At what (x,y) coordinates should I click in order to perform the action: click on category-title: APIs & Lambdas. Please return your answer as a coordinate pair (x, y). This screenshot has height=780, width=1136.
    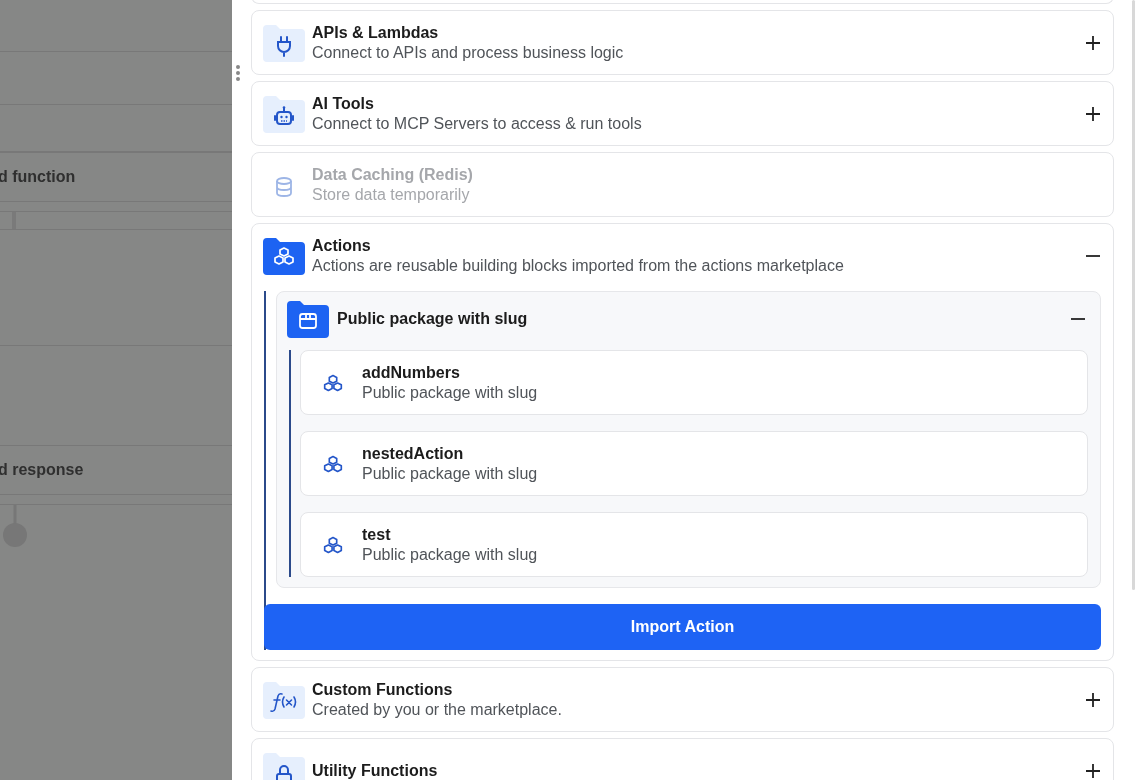
    Looking at the image, I should click on (376, 32).